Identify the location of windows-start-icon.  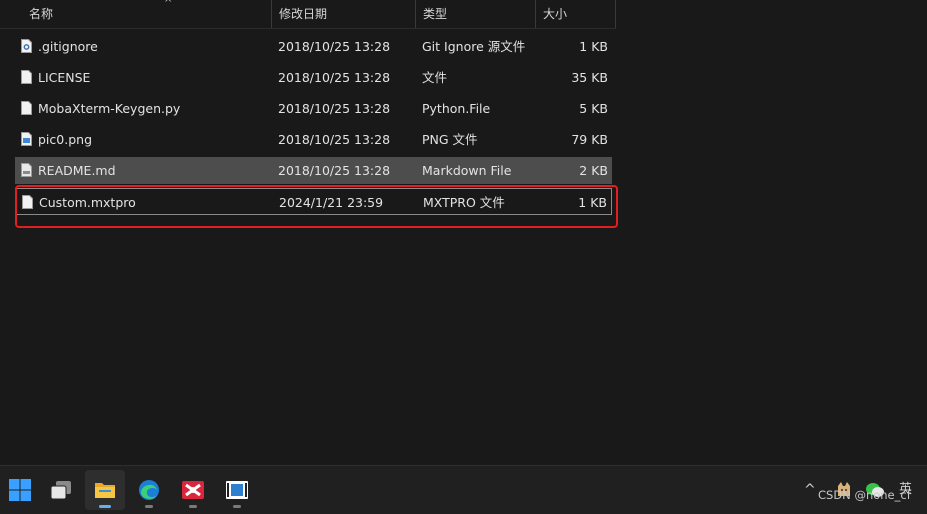
(20, 490).